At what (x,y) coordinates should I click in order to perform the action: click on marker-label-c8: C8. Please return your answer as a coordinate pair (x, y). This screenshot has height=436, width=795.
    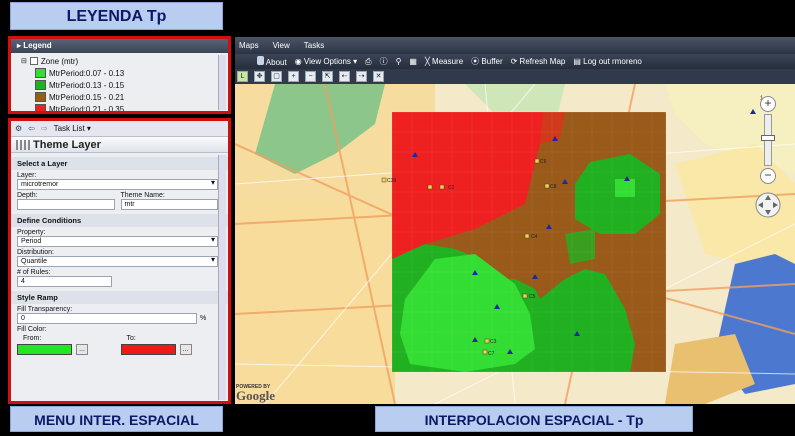
    Looking at the image, I should click on (553, 187).